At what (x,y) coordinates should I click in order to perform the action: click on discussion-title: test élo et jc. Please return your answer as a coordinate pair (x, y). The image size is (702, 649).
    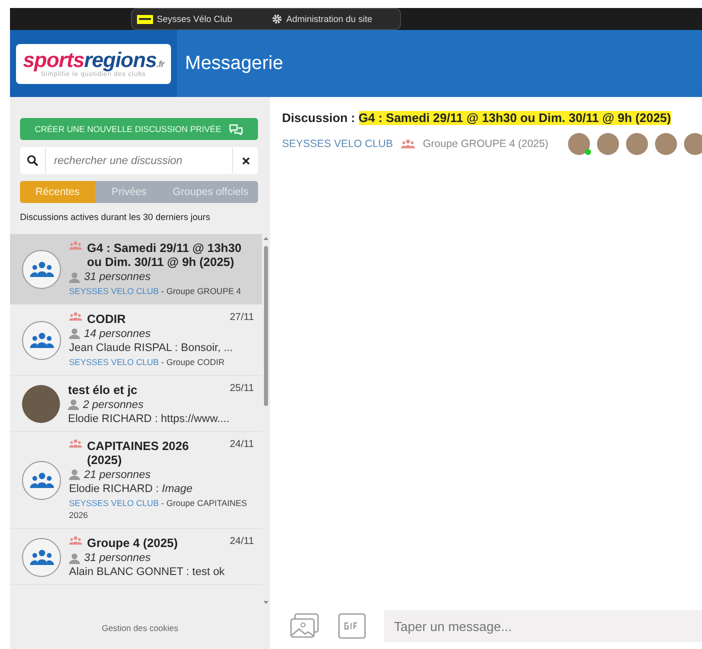
    Looking at the image, I should click on (103, 389).